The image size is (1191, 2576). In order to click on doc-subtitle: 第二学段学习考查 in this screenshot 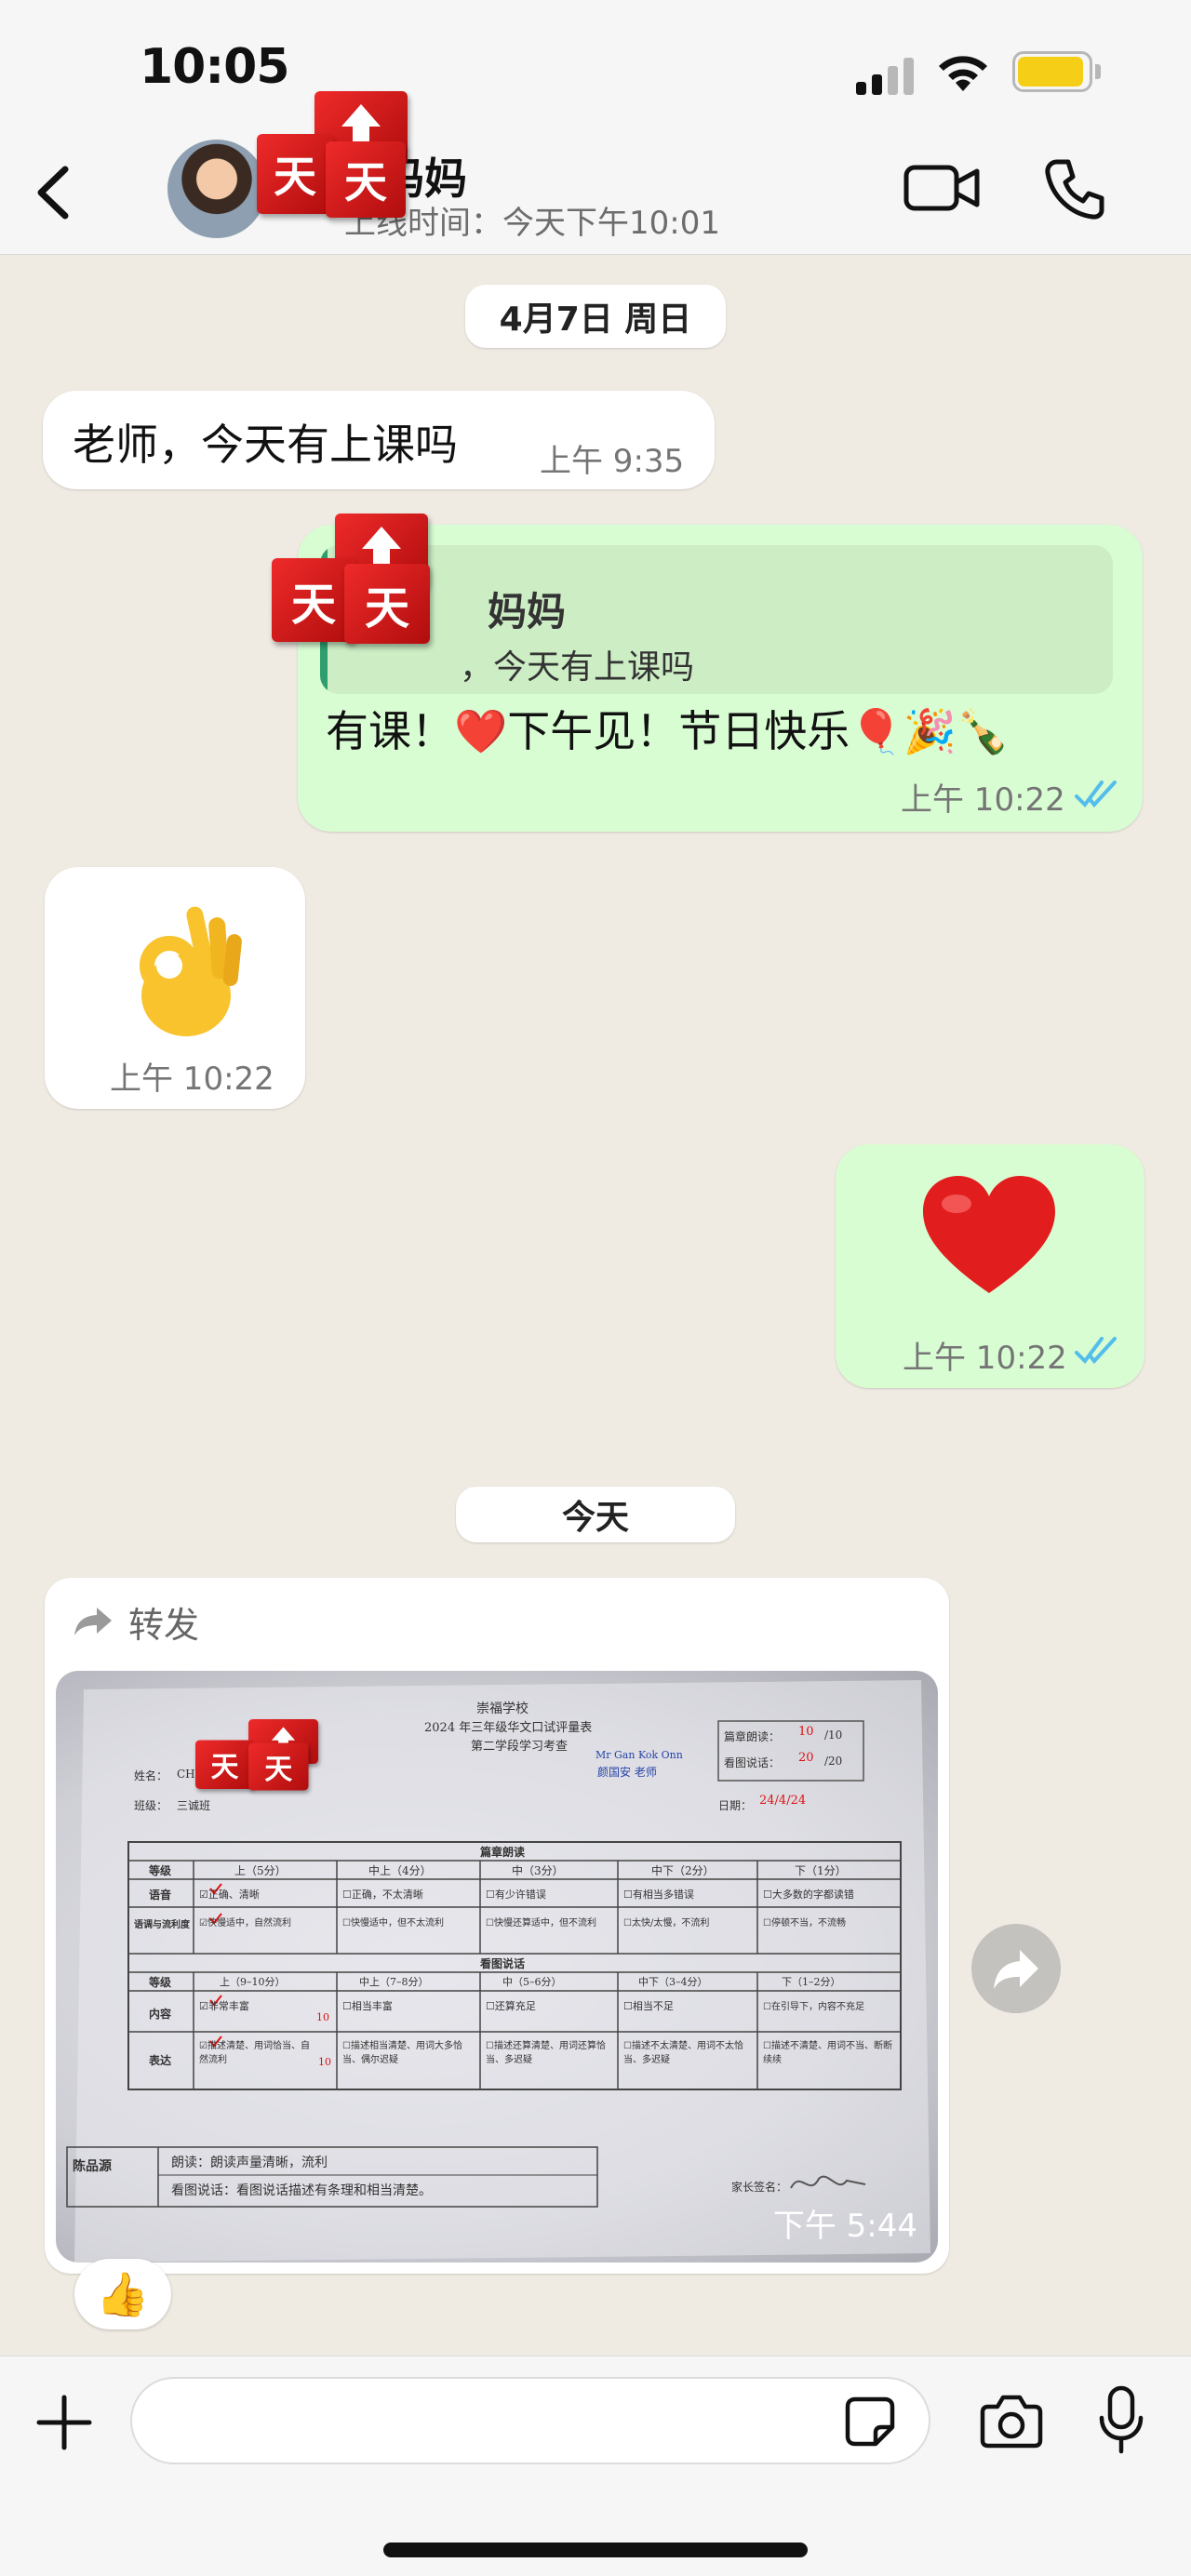, I will do `click(520, 1747)`.